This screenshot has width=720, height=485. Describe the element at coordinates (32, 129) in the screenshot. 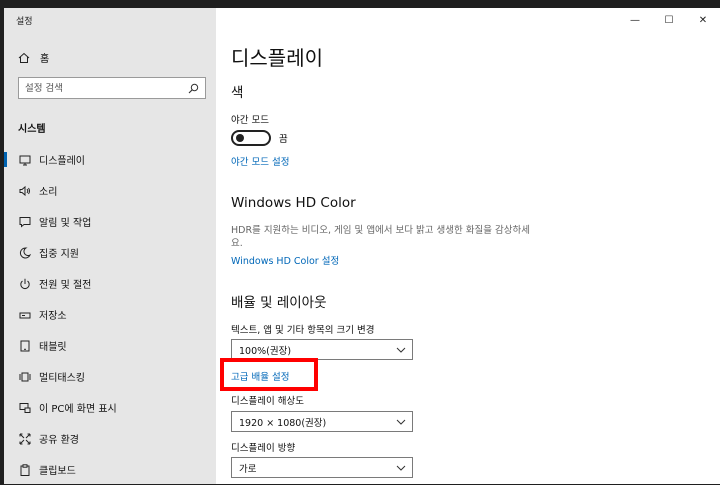

I see `section-title: 시스템` at that location.